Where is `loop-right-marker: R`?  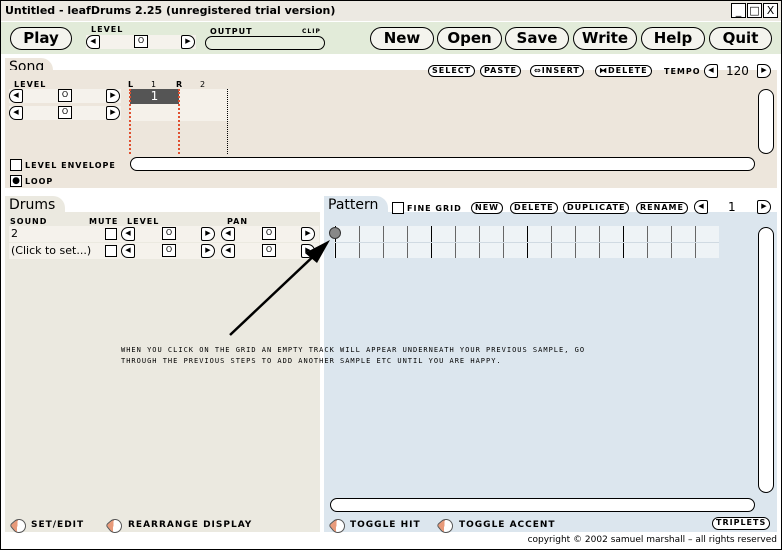 loop-right-marker: R is located at coordinates (179, 84).